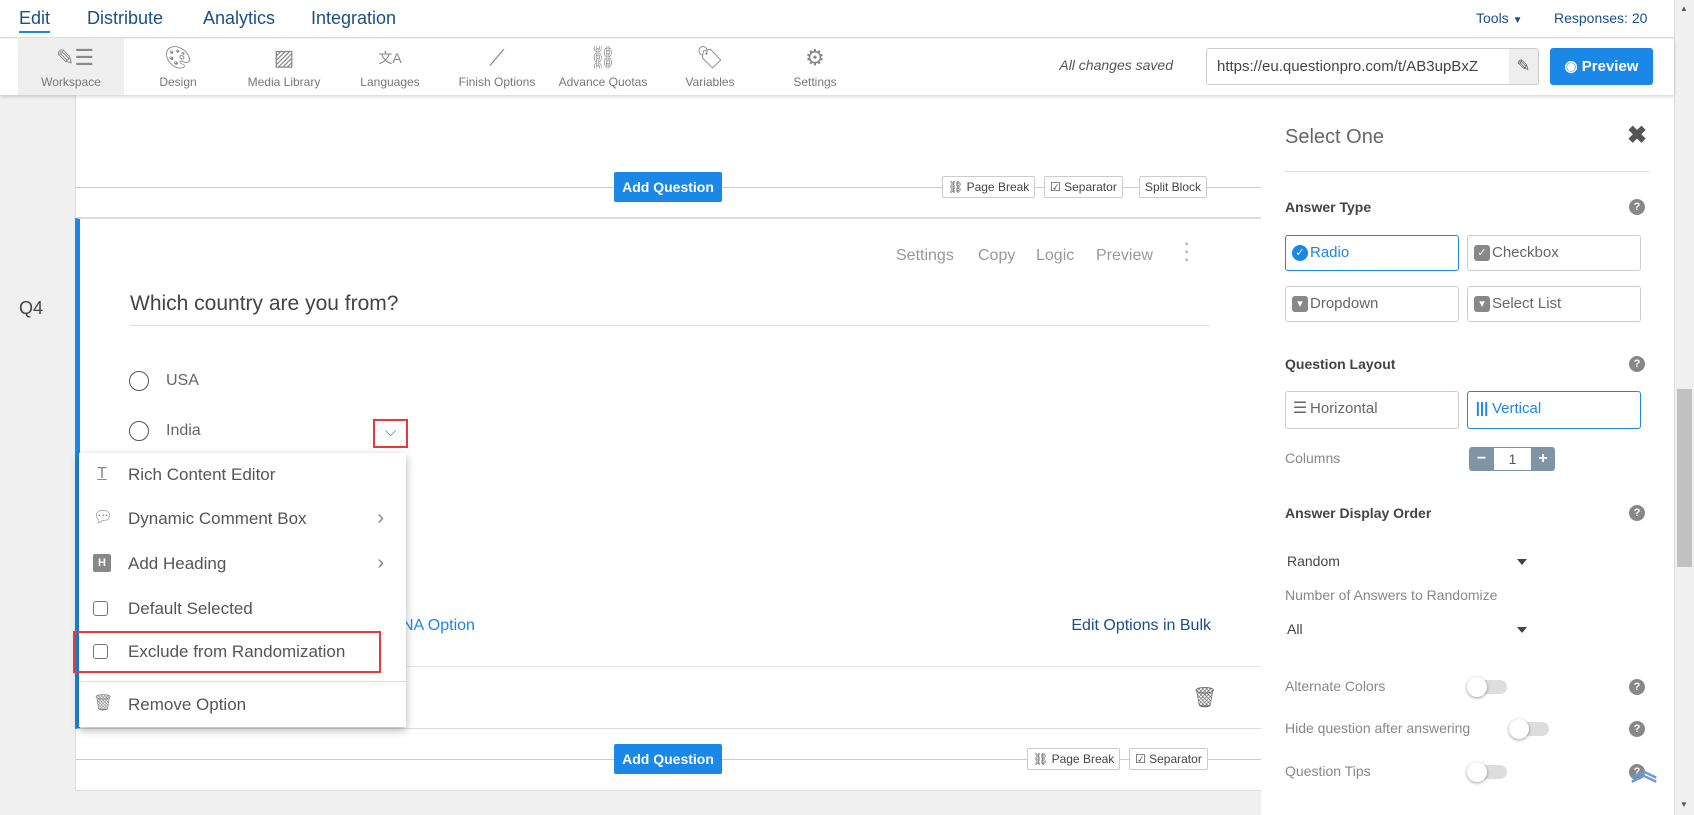  Describe the element at coordinates (1554, 410) in the screenshot. I see `layout-vertical: ||| Vertical` at that location.